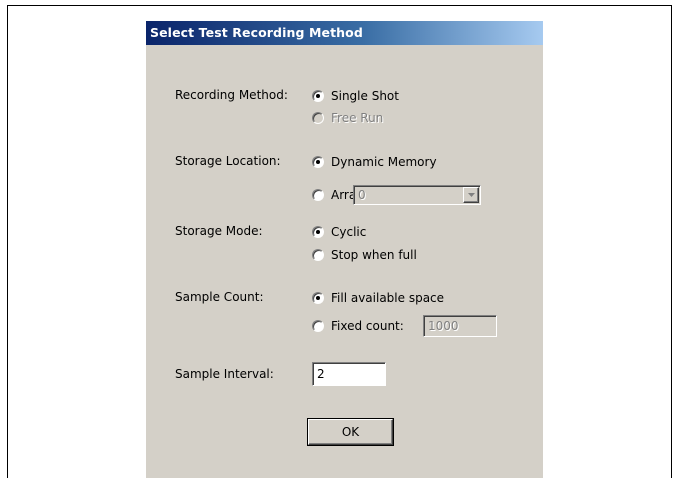 This screenshot has width=683, height=478. Describe the element at coordinates (344, 33) in the screenshot. I see `dialog-title: Select Test Recording Method` at that location.